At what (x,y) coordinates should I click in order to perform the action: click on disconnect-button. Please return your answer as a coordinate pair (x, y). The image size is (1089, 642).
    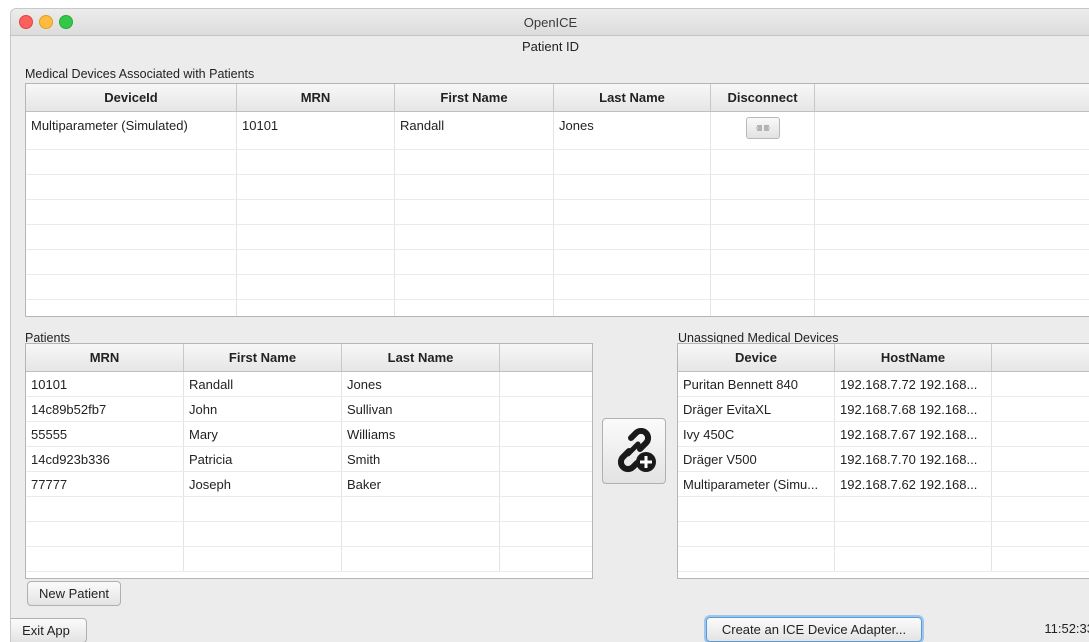
    Looking at the image, I should click on (762, 128).